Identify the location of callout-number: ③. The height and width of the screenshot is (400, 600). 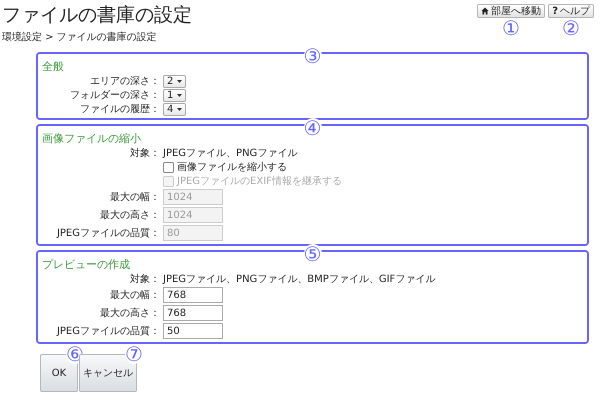
(313, 56).